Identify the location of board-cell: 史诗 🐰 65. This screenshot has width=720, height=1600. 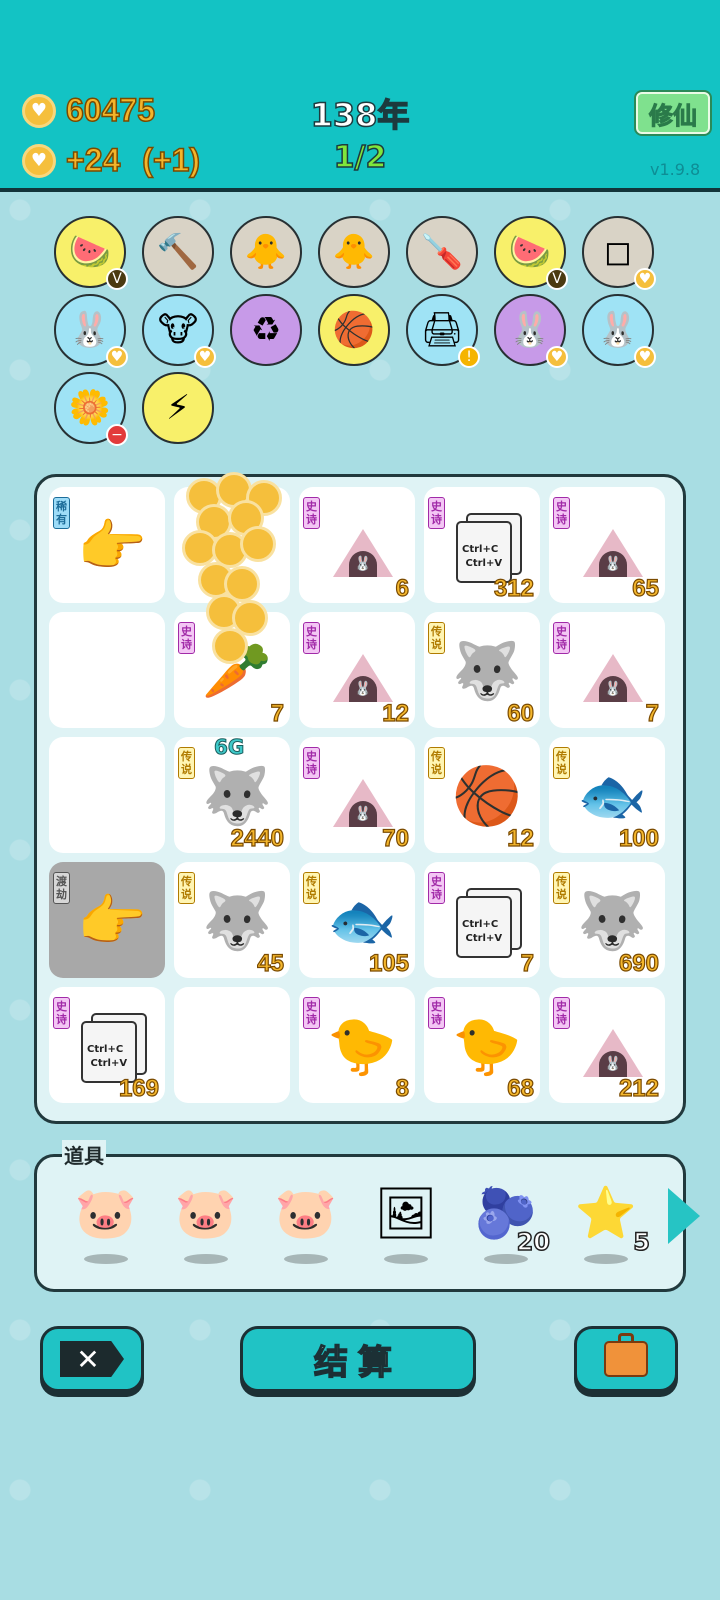
(607, 545).